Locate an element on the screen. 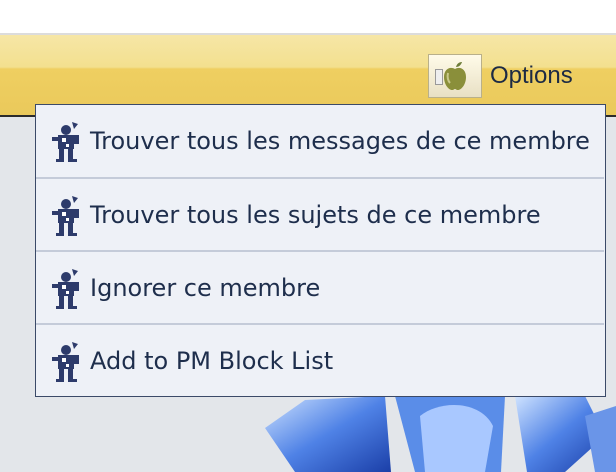  menu-item-label: Trouver tous les messages de ce membre is located at coordinates (340, 141).